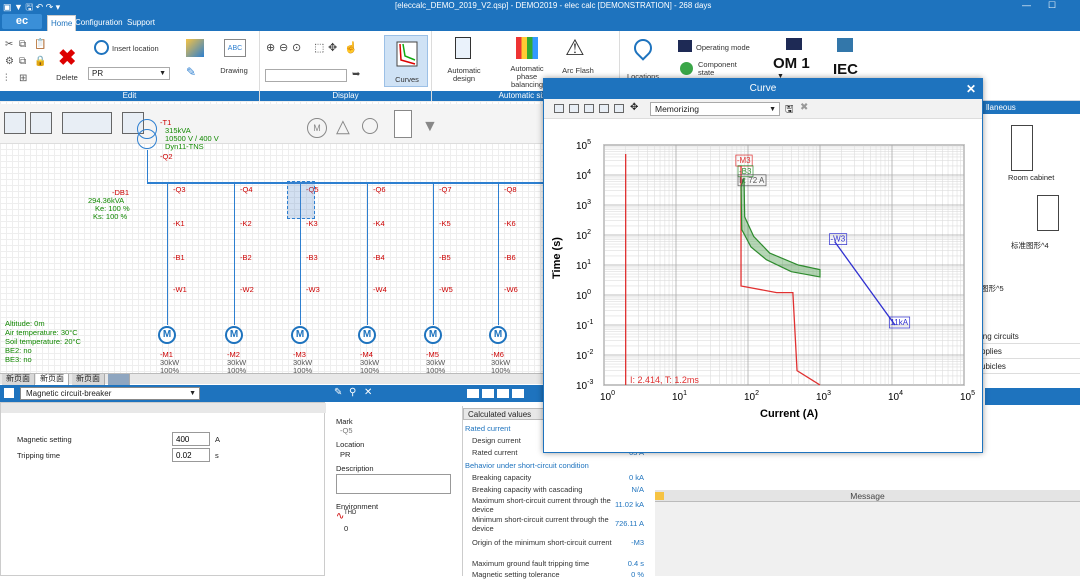 Image resolution: width=1080 pixels, height=579 pixels. I want to click on minimize-icon: —, so click(1026, 5).